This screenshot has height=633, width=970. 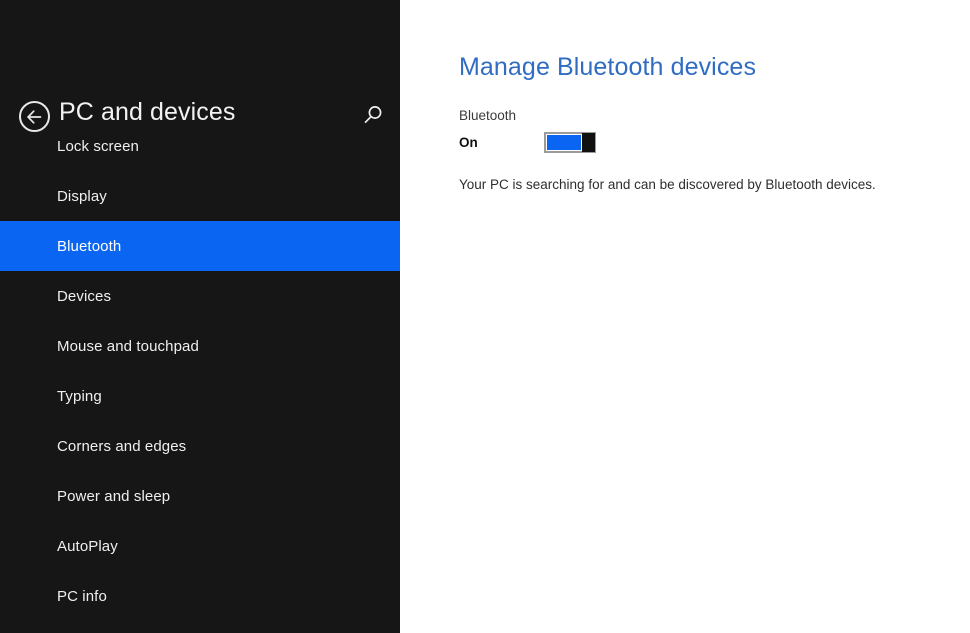 What do you see at coordinates (527, 142) in the screenshot?
I see `bluetooth-toggle-row: On` at bounding box center [527, 142].